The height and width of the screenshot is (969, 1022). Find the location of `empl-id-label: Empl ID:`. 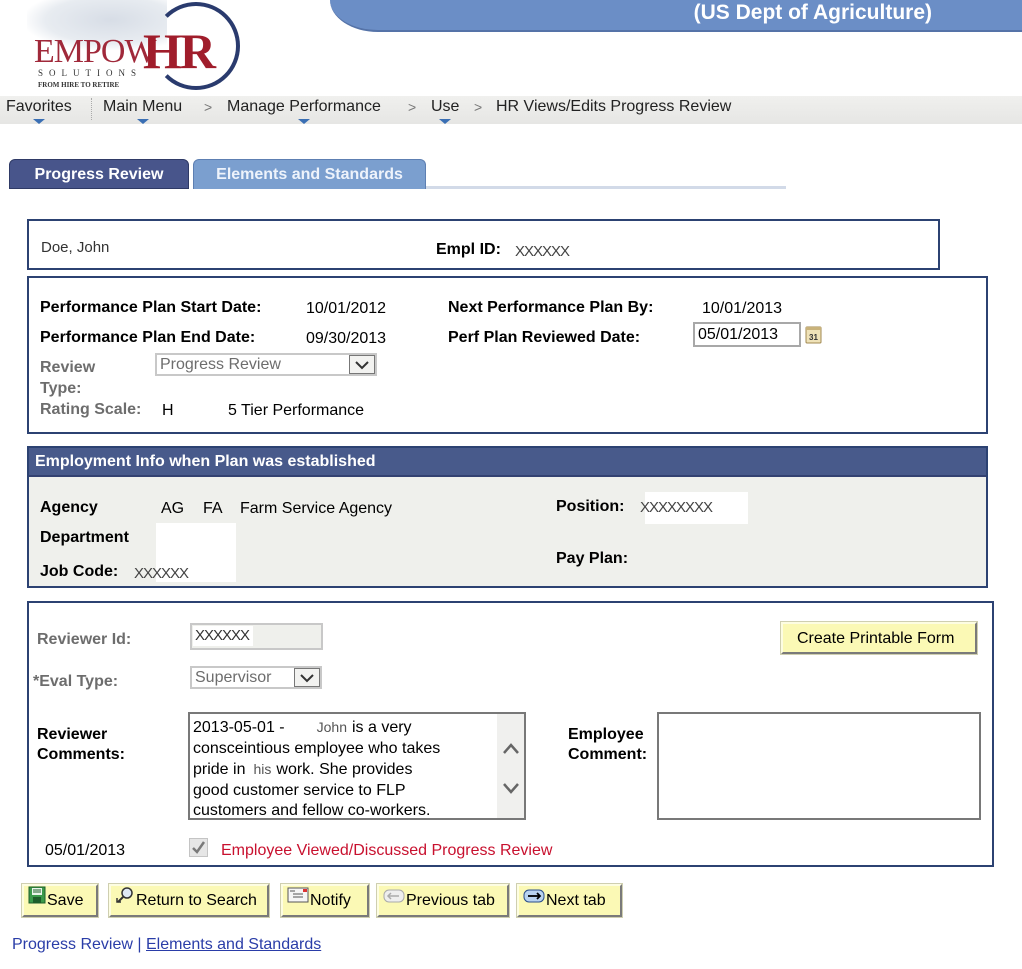

empl-id-label: Empl ID: is located at coordinates (468, 249).